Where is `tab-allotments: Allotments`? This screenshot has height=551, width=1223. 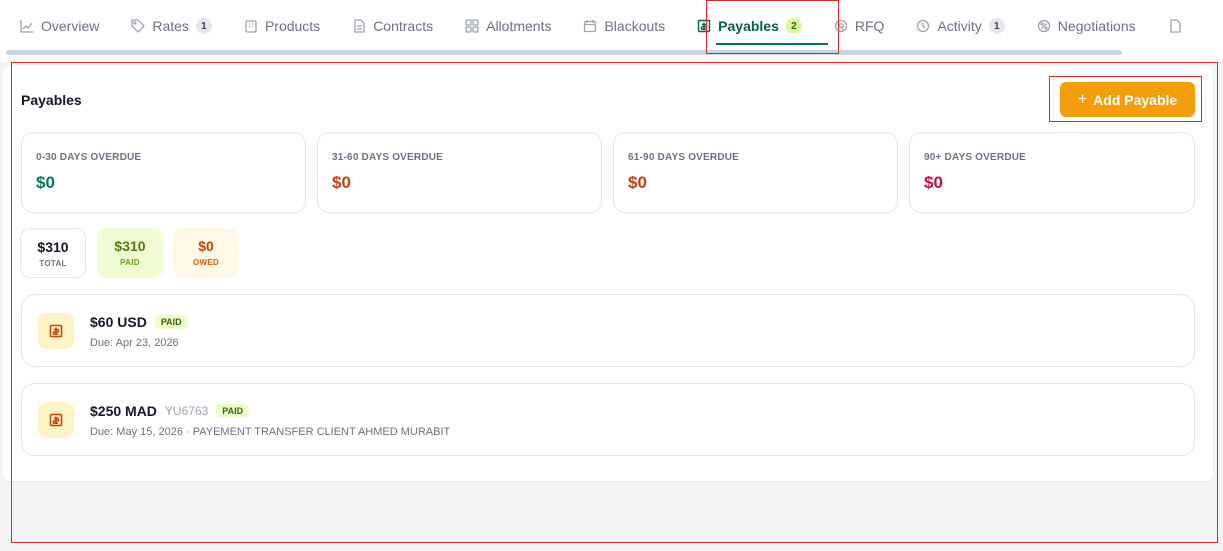
tab-allotments: Allotments is located at coordinates (508, 26).